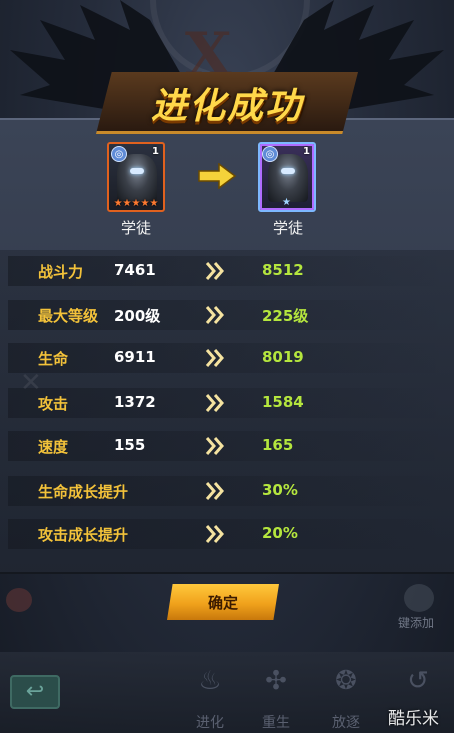 Image resolution: width=454 pixels, height=733 pixels. I want to click on stat-label: 攻击, so click(53, 404).